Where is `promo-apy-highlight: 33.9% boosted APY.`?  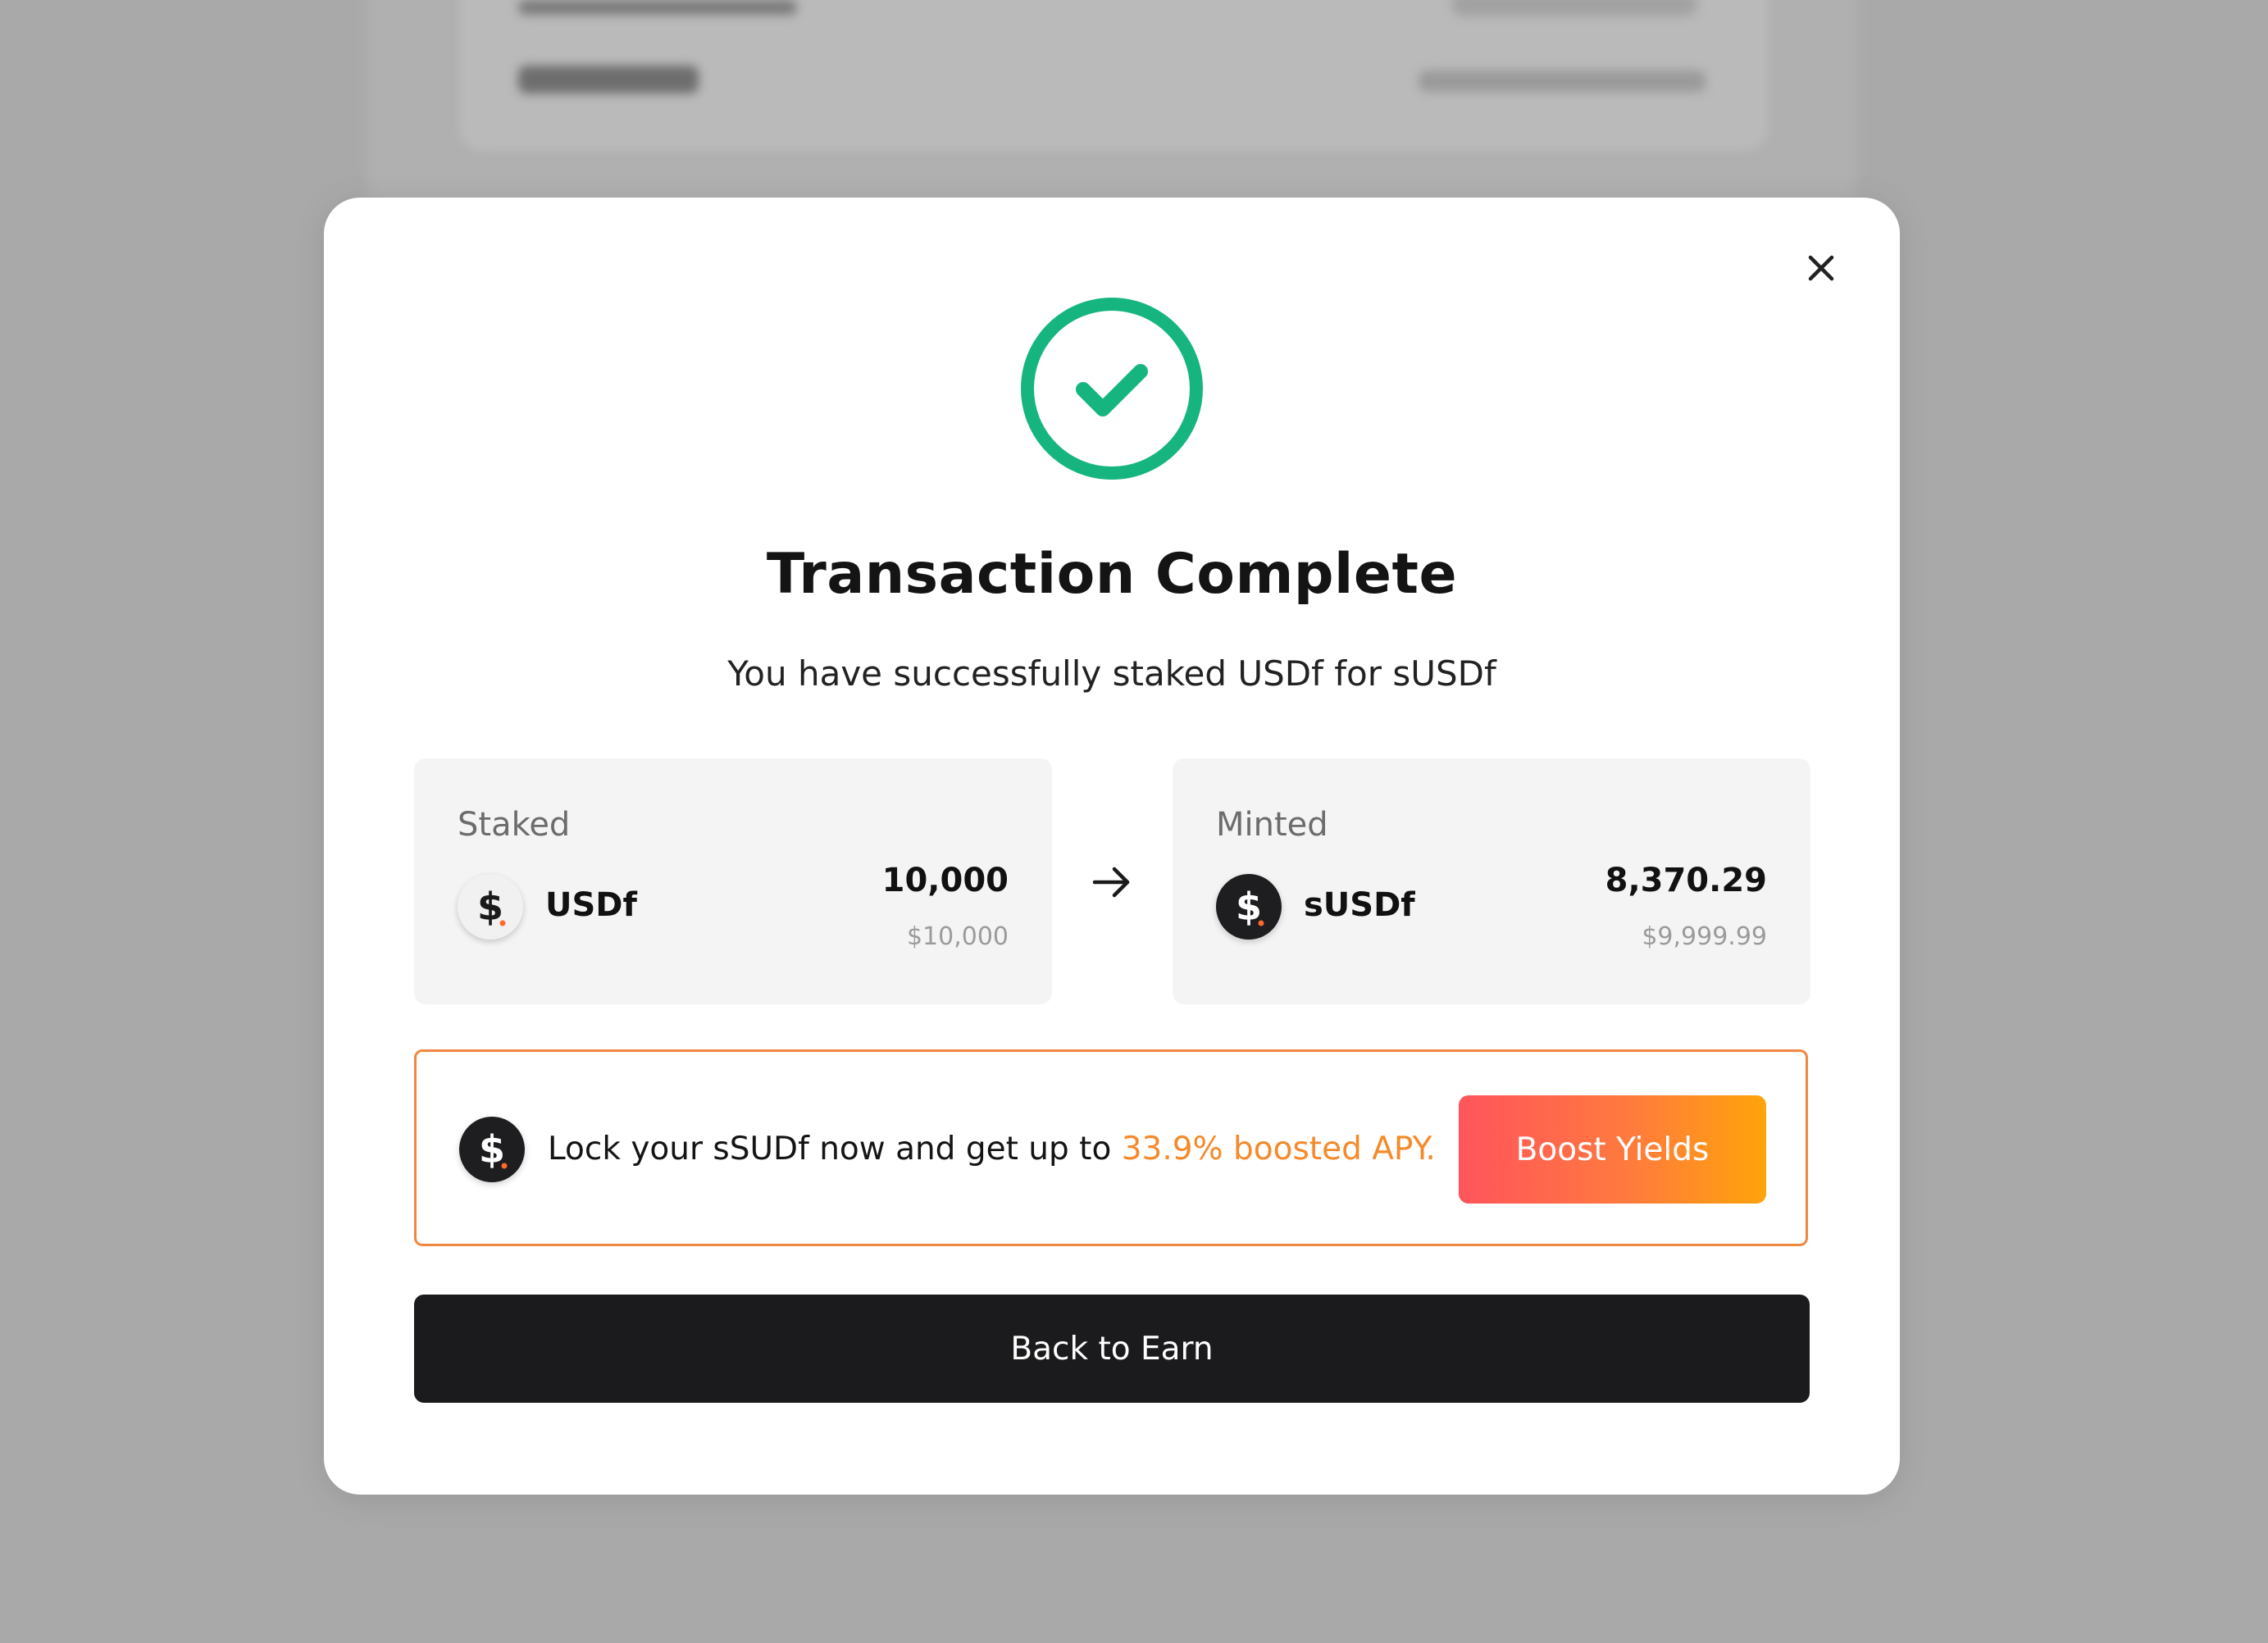
promo-apy-highlight: 33.9% boosted APY. is located at coordinates (1278, 1149).